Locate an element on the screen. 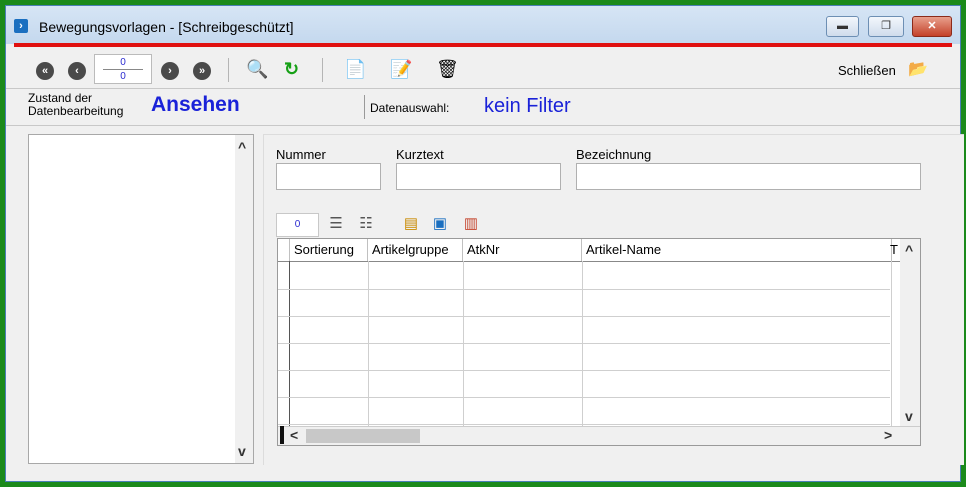 Image resolution: width=966 pixels, height=487 pixels. grid-insert-row-icon: ▤ is located at coordinates (411, 224).